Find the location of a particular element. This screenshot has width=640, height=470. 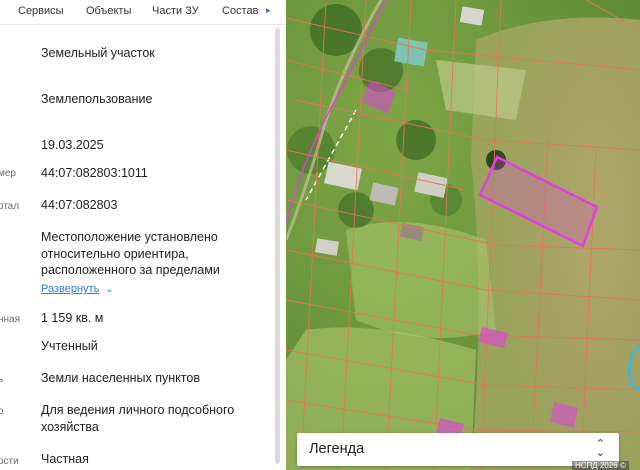

tab-composition: Состав is located at coordinates (240, 11).